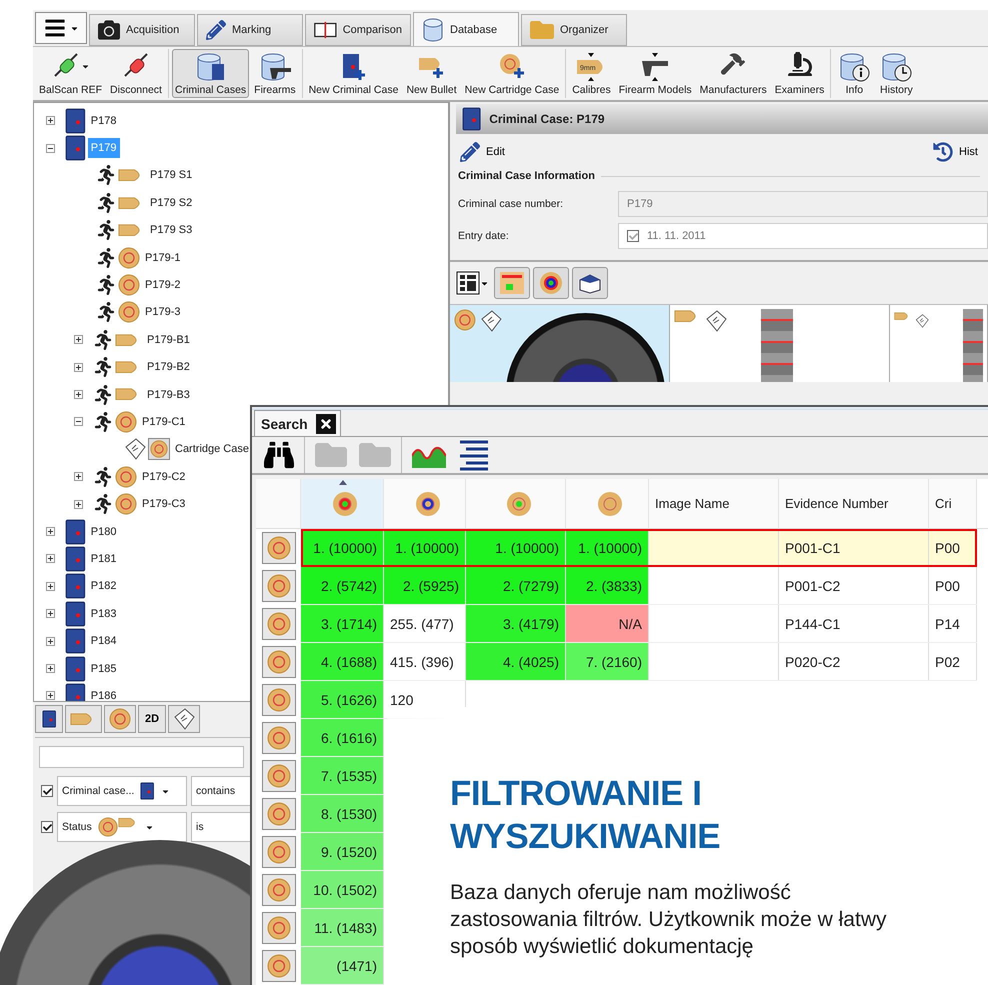 The image size is (988, 985). Describe the element at coordinates (342, 776) in the screenshot. I see `result-row: 7. (1535)` at that location.